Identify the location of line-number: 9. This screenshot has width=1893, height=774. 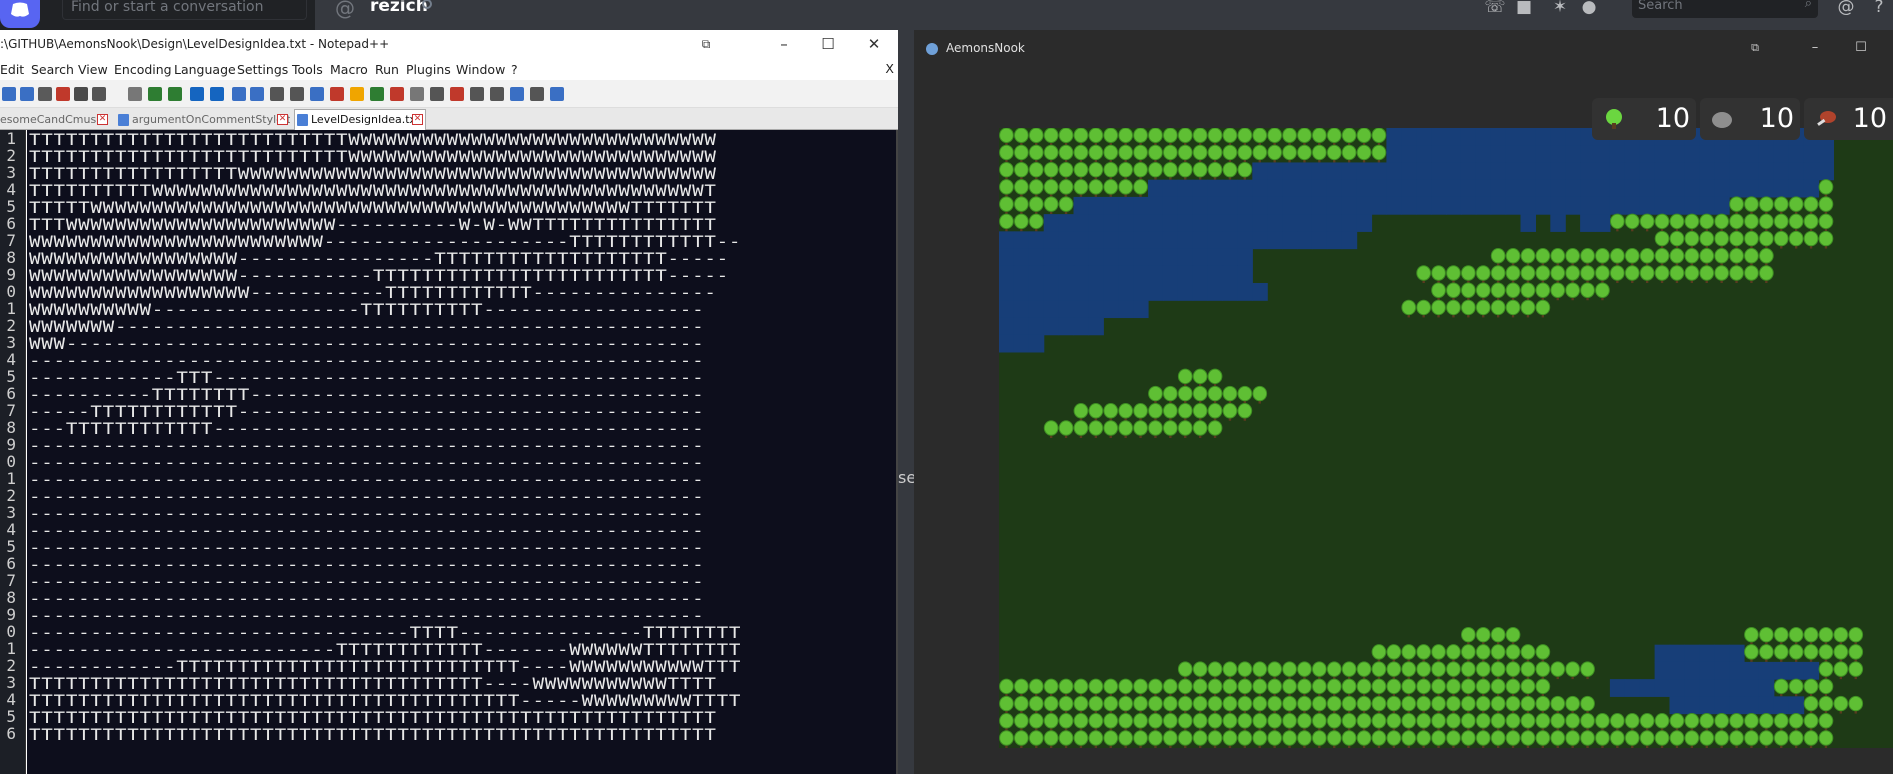
(11, 274).